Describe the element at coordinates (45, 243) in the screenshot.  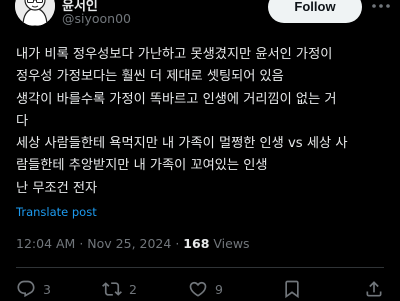
I see `tweet-time: 12:04 AM` at that location.